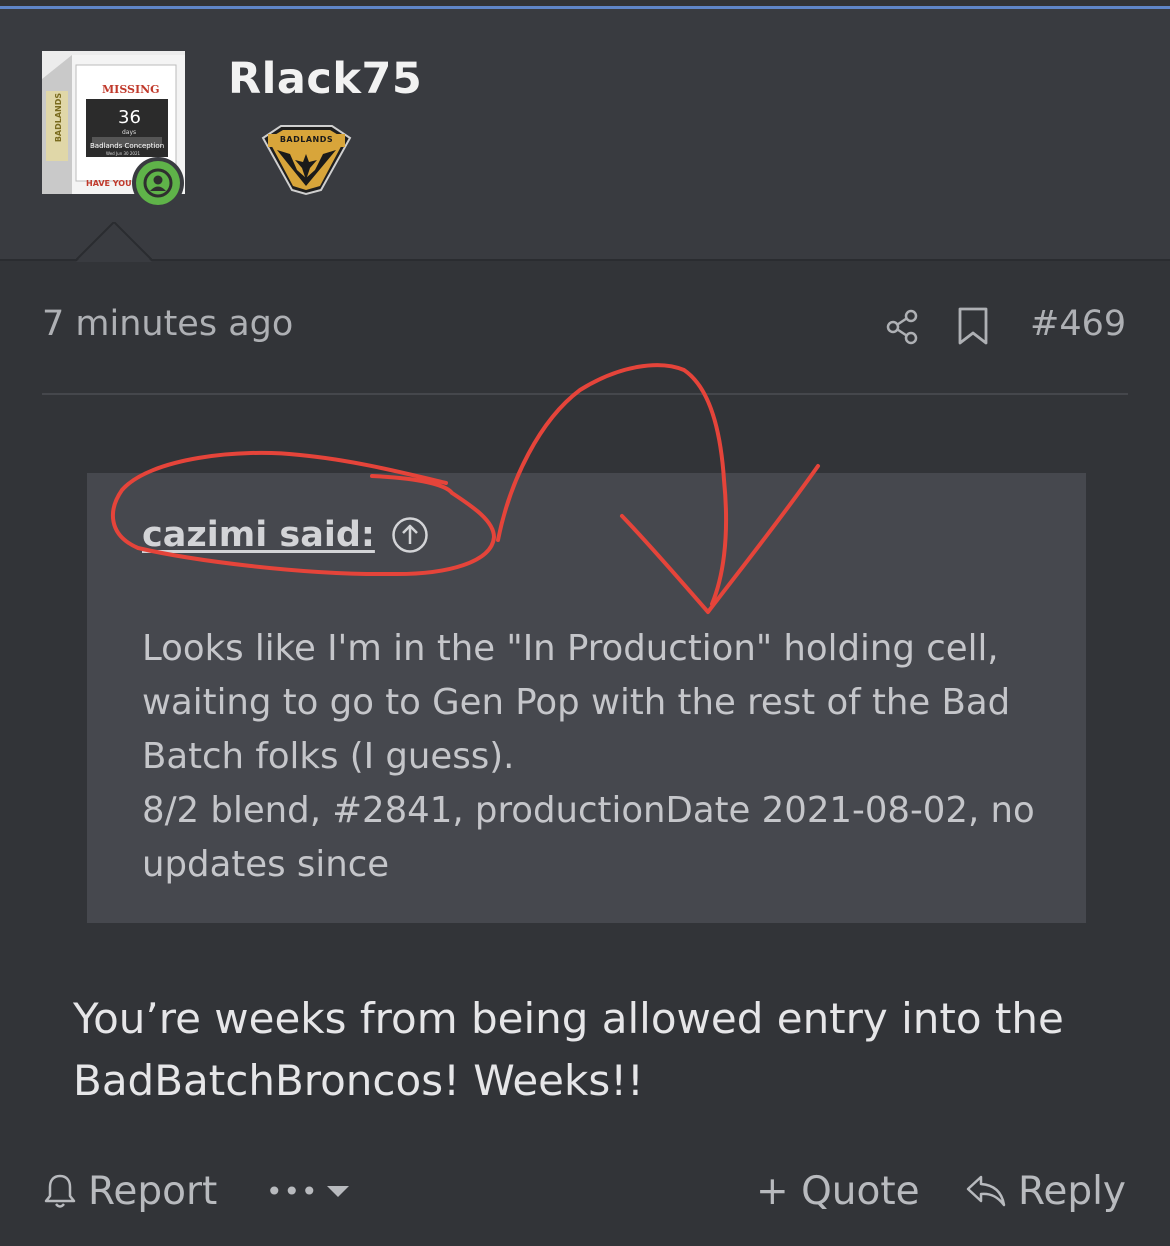 The image size is (1170, 1246). I want to click on reply-icon, so click(986, 1191).